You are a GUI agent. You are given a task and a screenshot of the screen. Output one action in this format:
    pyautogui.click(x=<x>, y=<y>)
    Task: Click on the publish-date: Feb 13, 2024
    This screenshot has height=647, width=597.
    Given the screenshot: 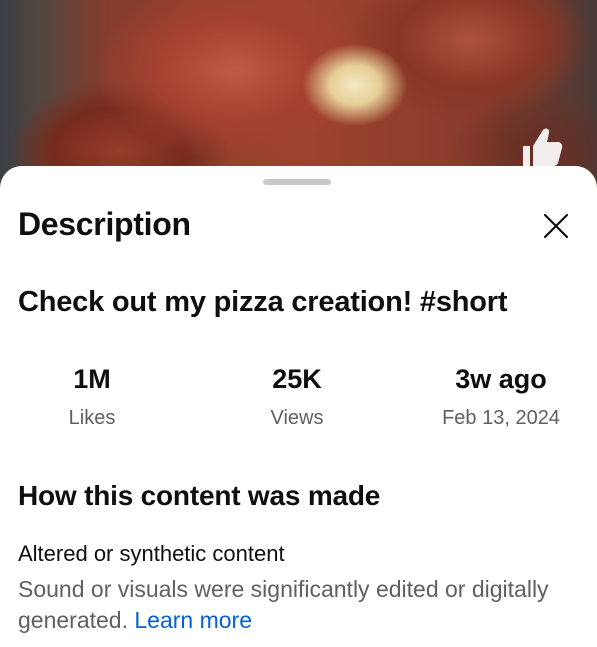 What is the action you would take?
    pyautogui.click(x=501, y=418)
    